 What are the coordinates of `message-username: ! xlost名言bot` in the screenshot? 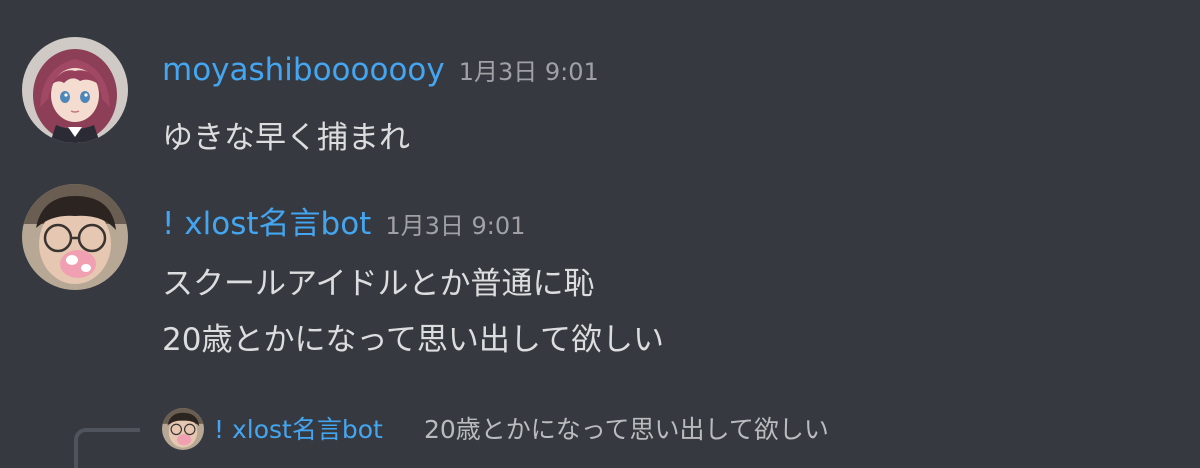 It's located at (266, 224).